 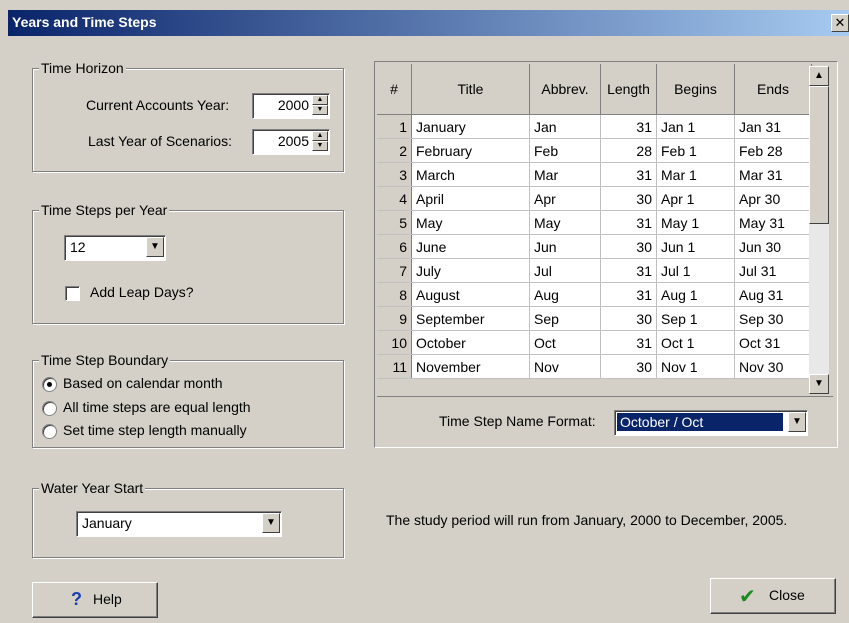 I want to click on radio-manual-length, so click(x=49, y=431).